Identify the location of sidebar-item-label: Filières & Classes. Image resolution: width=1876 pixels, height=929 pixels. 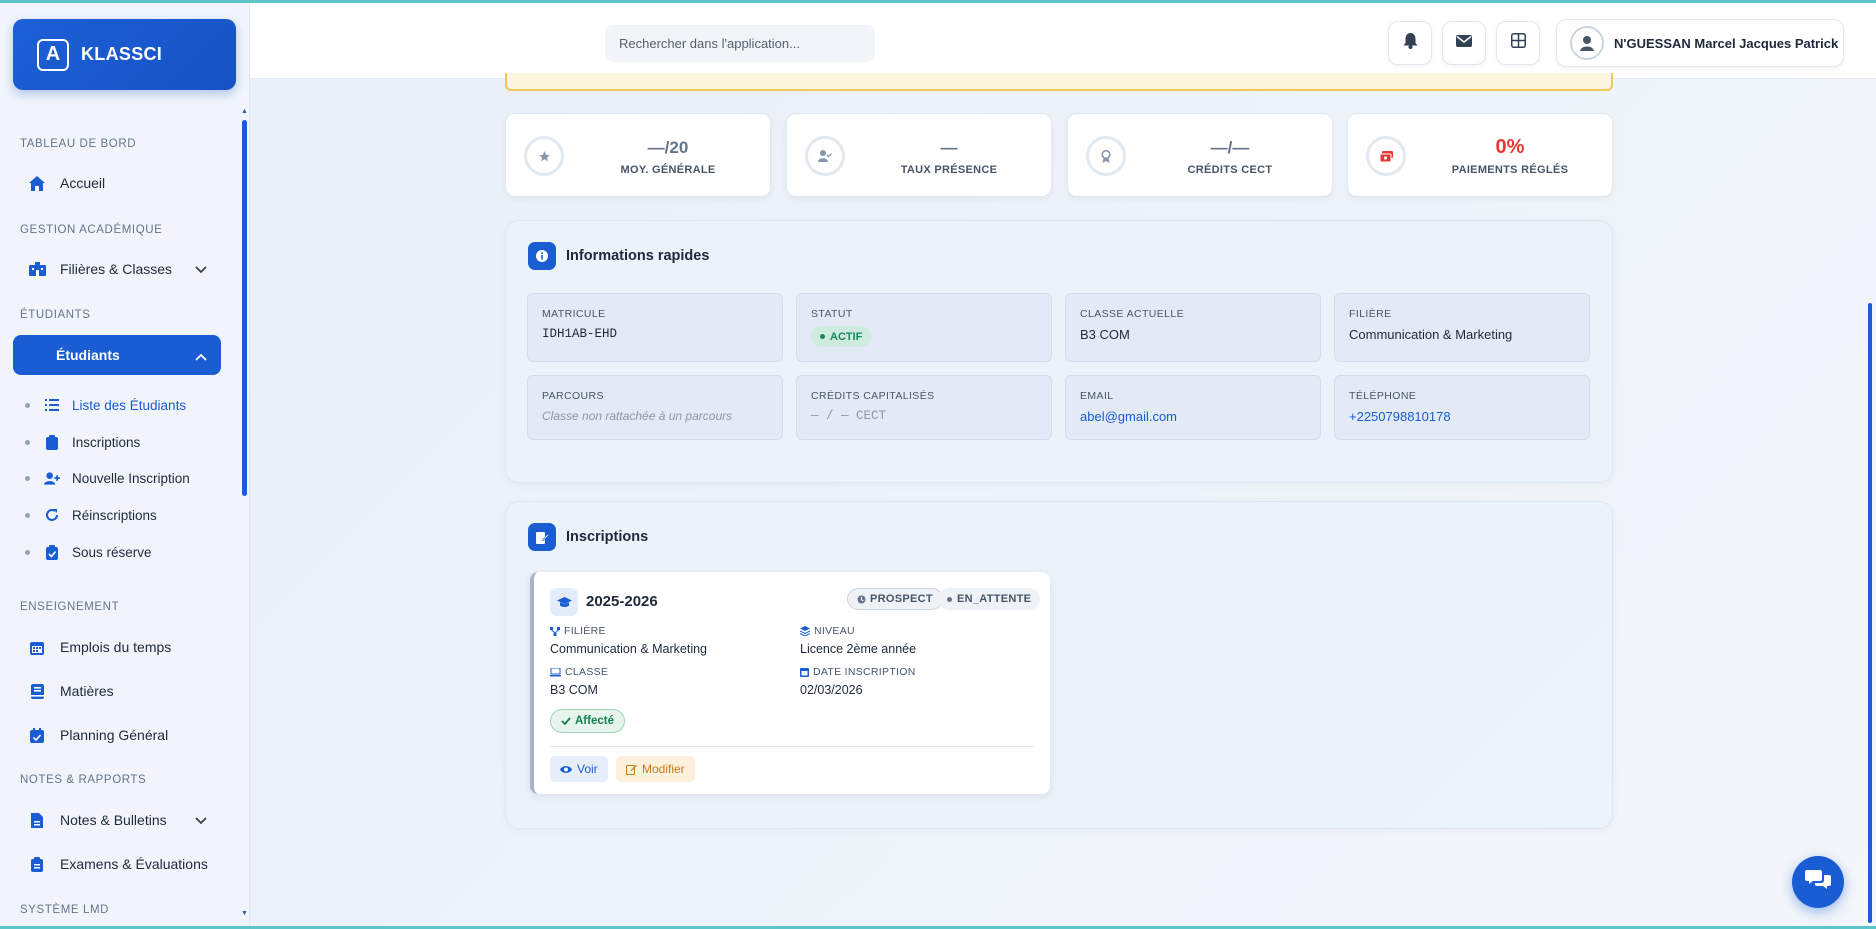
(116, 269).